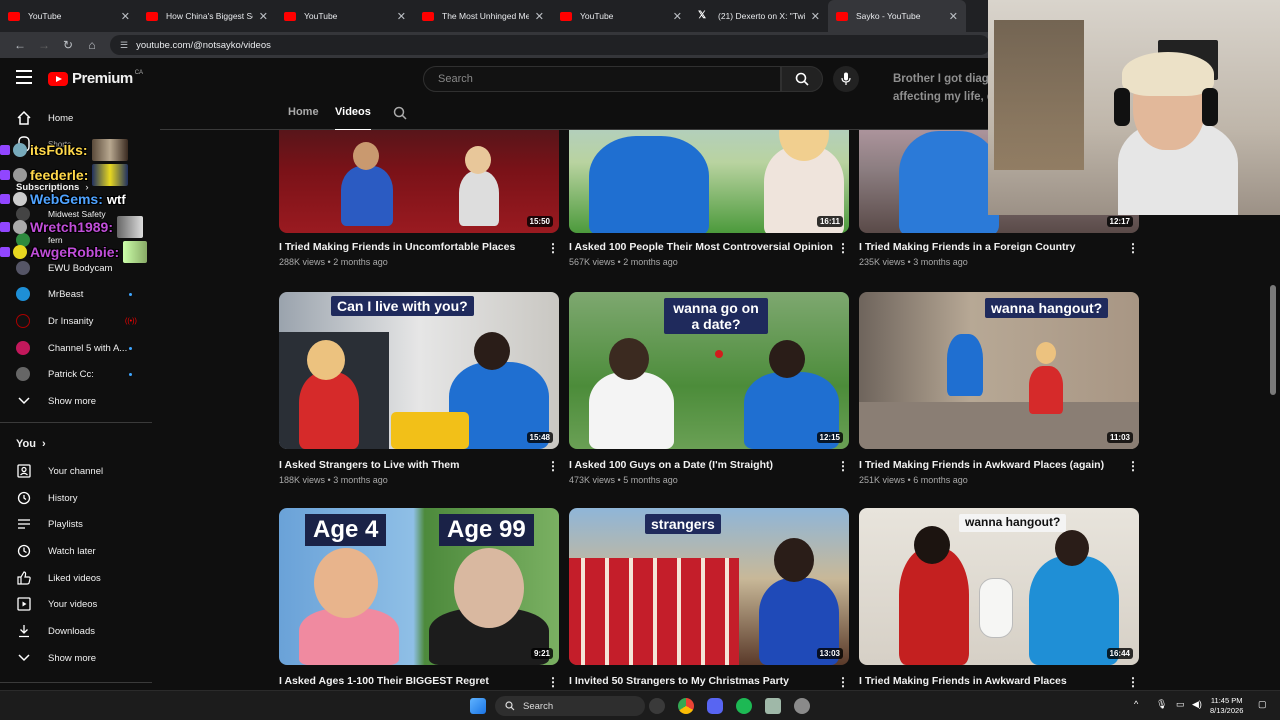 The height and width of the screenshot is (720, 1280). I want to click on browser-tab: 𝕏(21) Dexerto on X: "Twitch✕, so click(759, 16).